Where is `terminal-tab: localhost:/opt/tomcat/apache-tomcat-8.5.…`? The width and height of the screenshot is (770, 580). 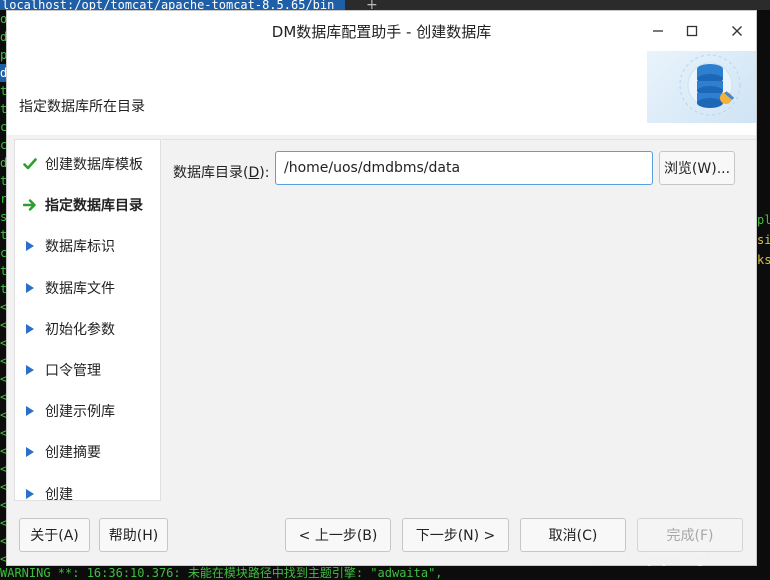 terminal-tab: localhost:/opt/tomcat/apache-tomcat-8.5.… is located at coordinates (172, 5).